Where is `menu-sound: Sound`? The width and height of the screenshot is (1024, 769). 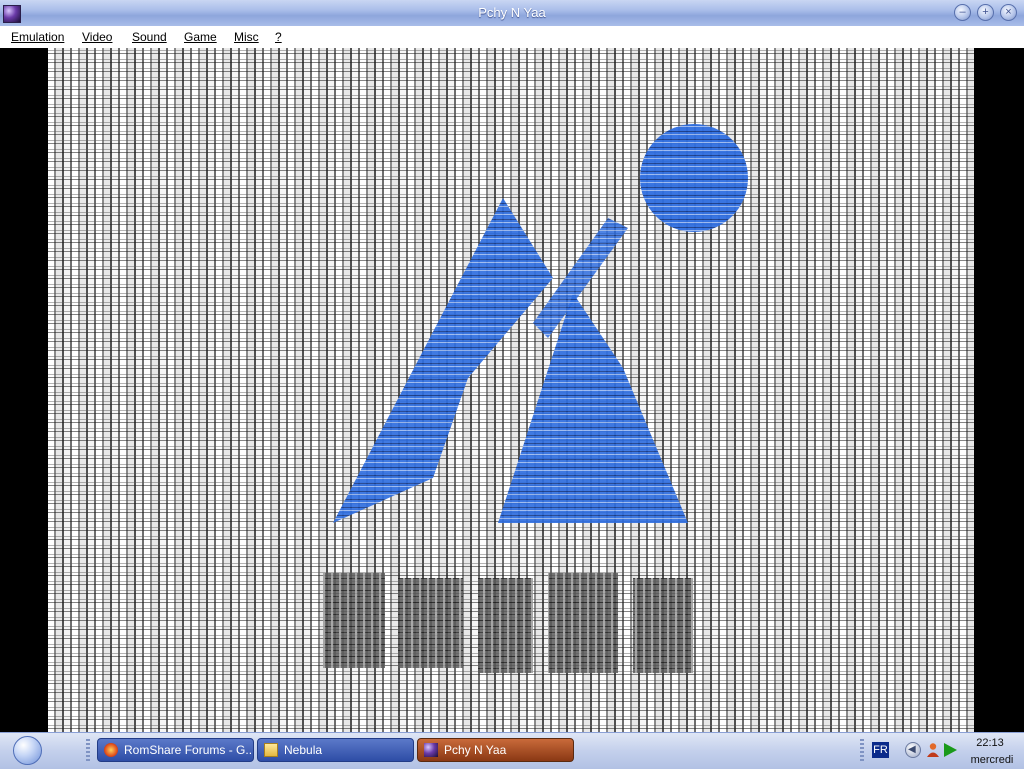 menu-sound: Sound is located at coordinates (149, 37).